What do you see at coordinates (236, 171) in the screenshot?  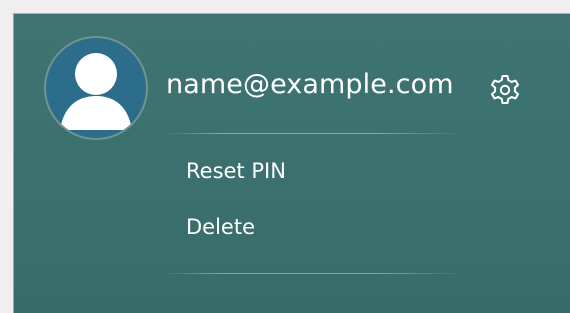 I see `reset-pin-menu-item: Reset PIN` at bounding box center [236, 171].